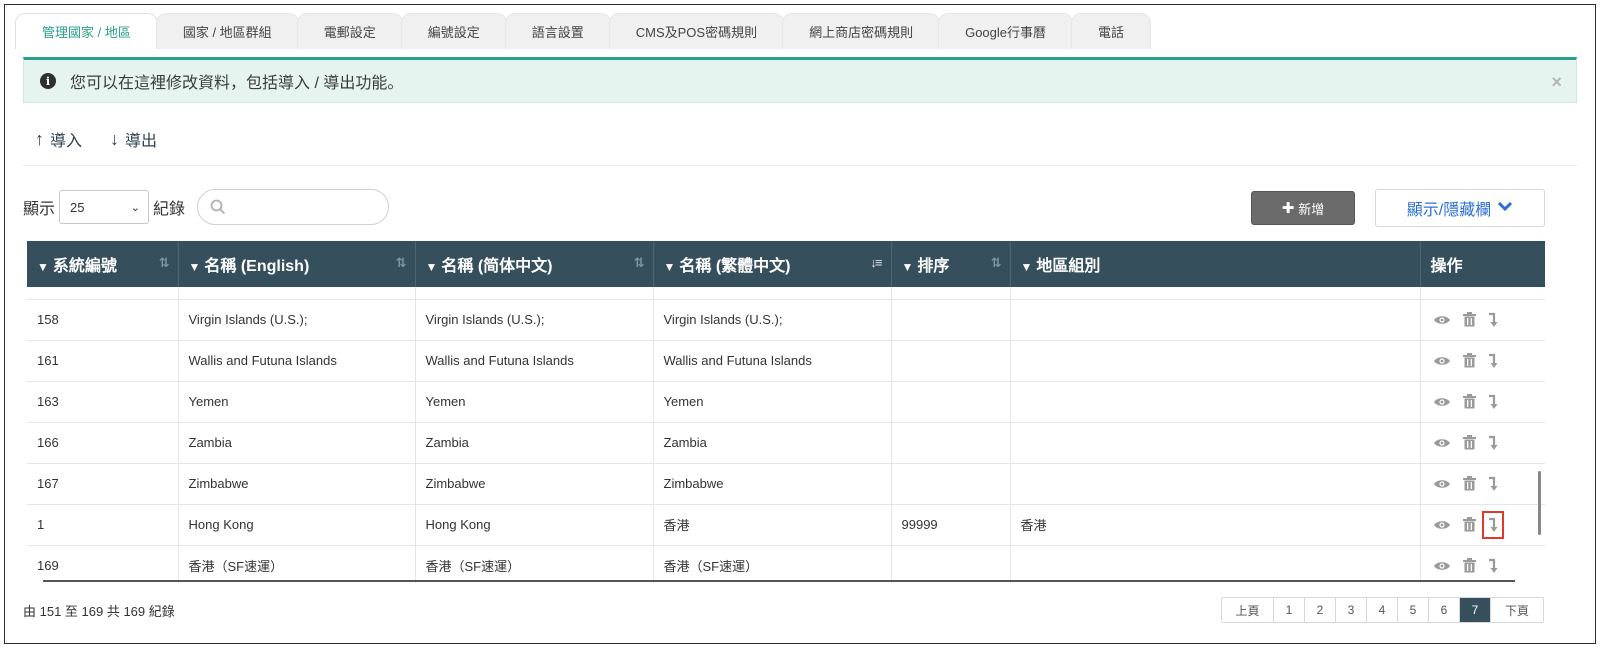 The height and width of the screenshot is (648, 1600). What do you see at coordinates (772, 264) in the screenshot?
I see `column-header-name-tc: ▼ 名稱 (繁體中文) ↓≡` at bounding box center [772, 264].